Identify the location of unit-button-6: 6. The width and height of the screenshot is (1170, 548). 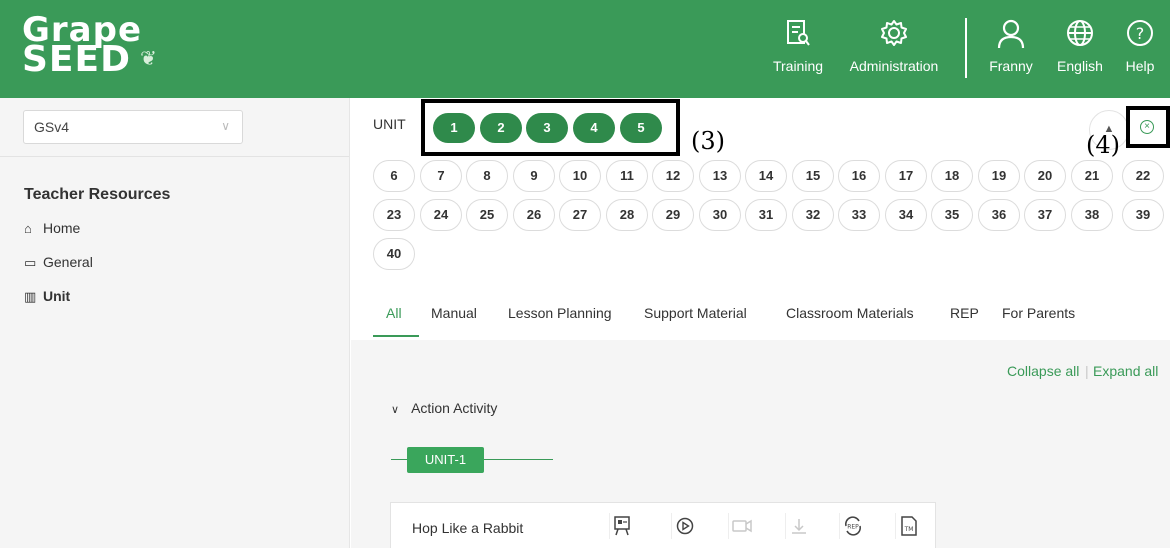
(394, 176).